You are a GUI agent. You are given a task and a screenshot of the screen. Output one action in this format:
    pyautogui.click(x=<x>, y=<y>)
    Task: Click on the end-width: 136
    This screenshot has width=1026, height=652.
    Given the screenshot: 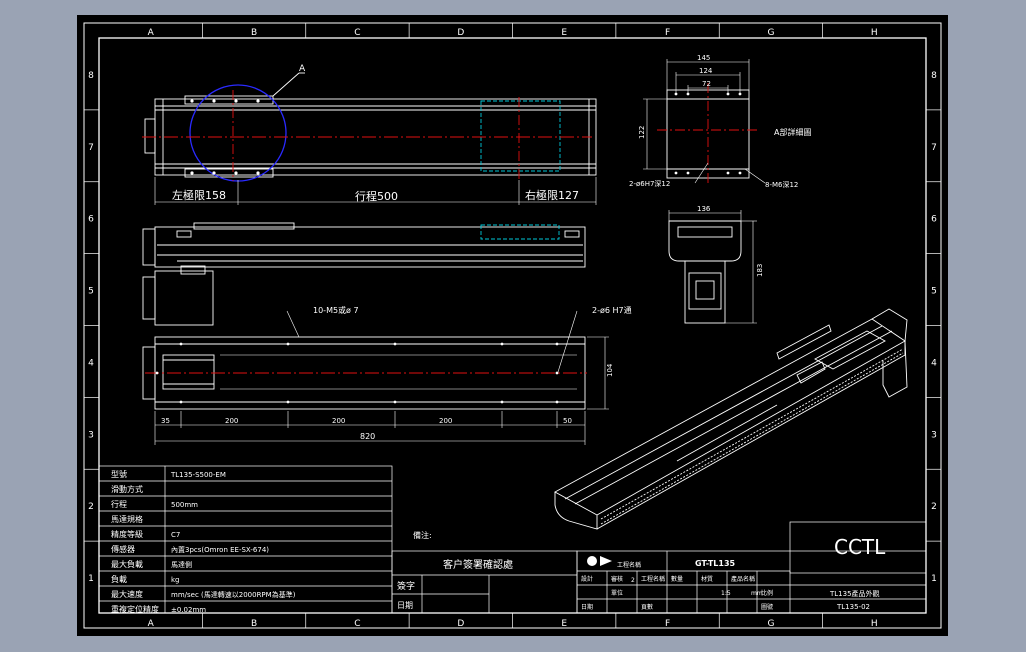 What is the action you would take?
    pyautogui.click(x=704, y=209)
    